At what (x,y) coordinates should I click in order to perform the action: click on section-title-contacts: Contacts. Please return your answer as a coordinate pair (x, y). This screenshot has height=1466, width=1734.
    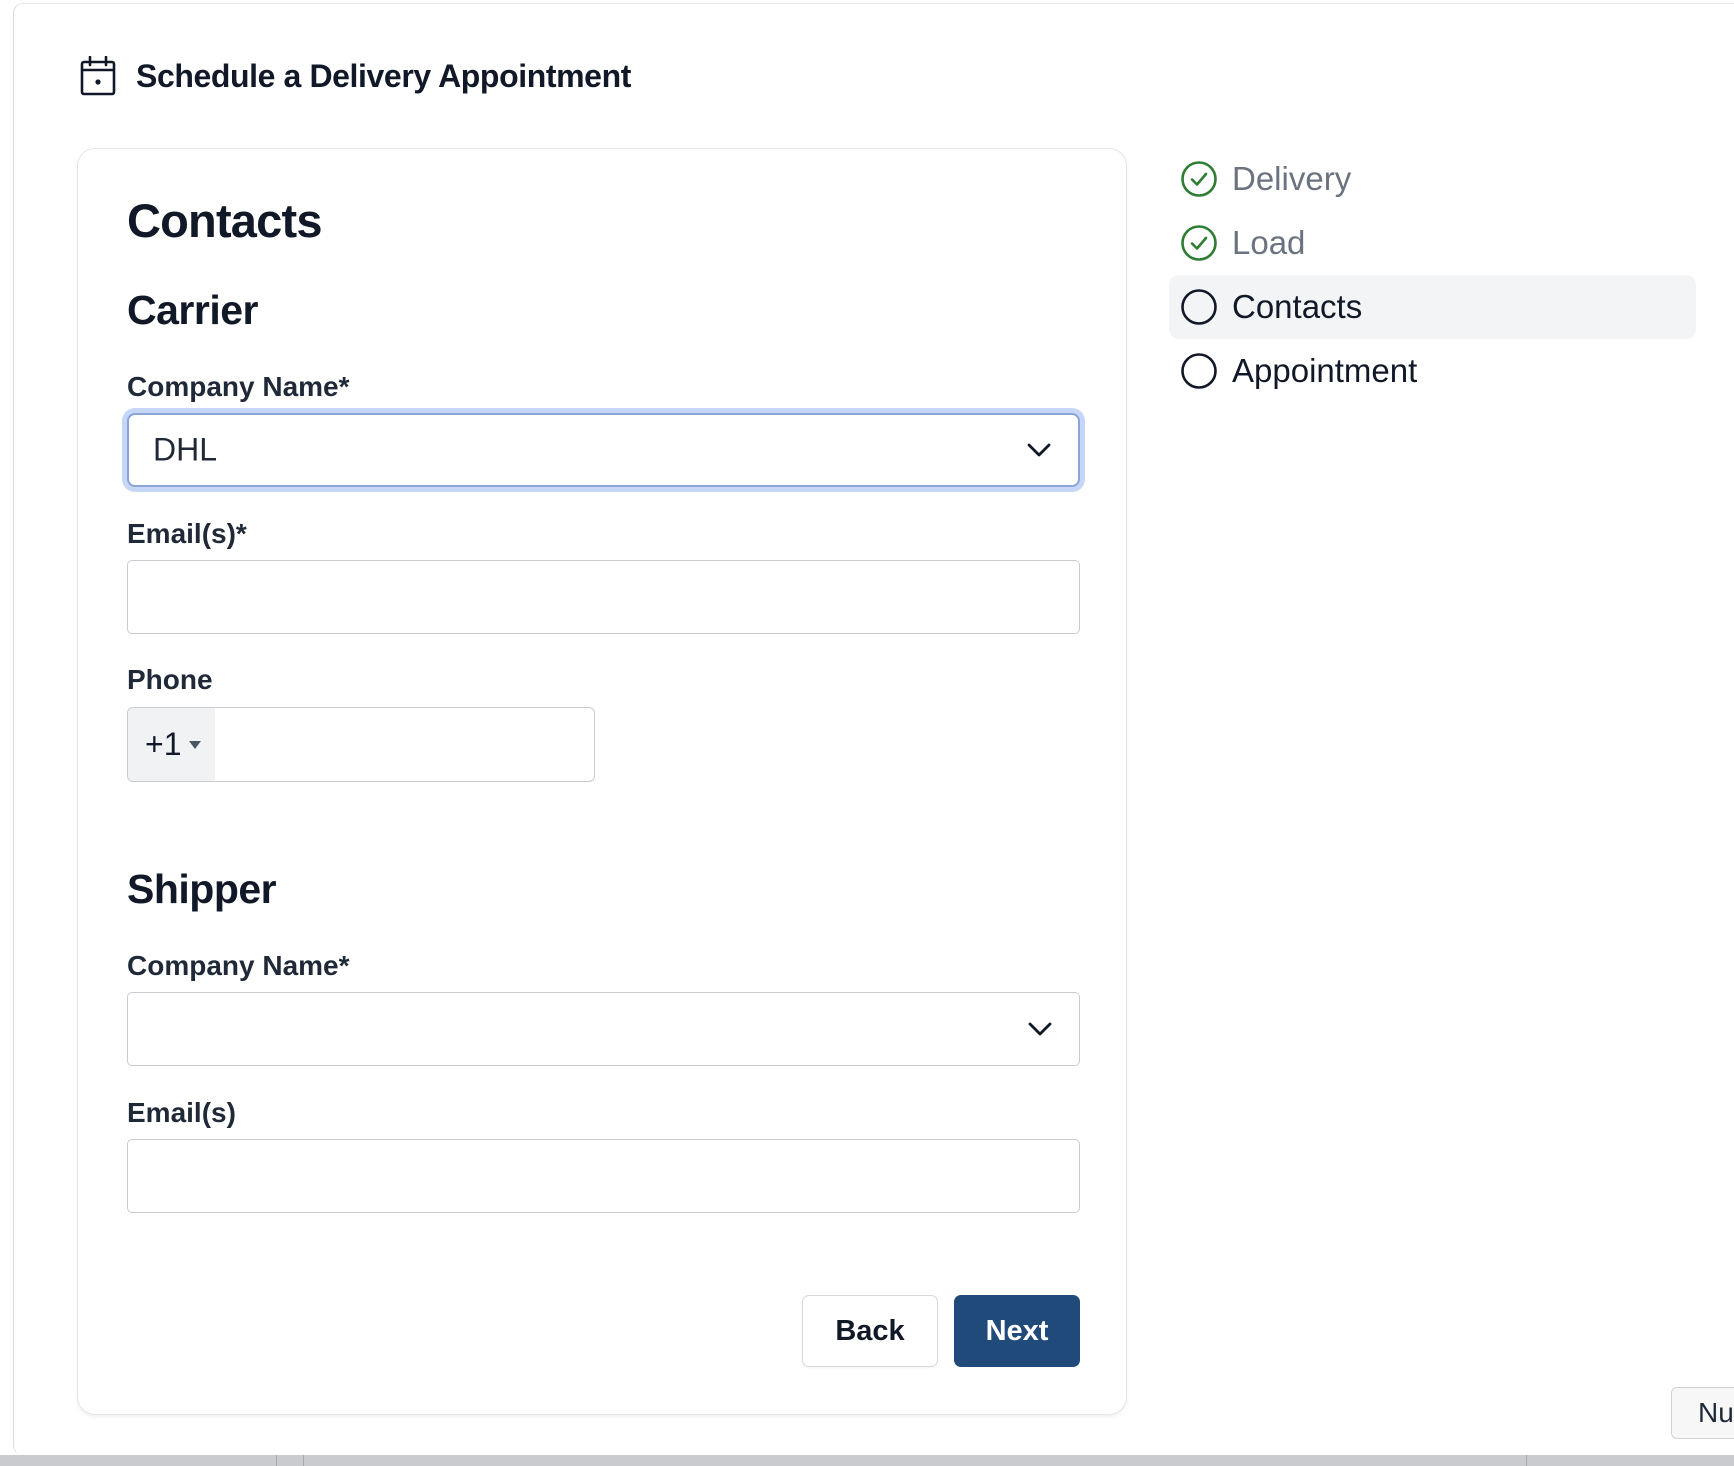
    Looking at the image, I should click on (224, 220).